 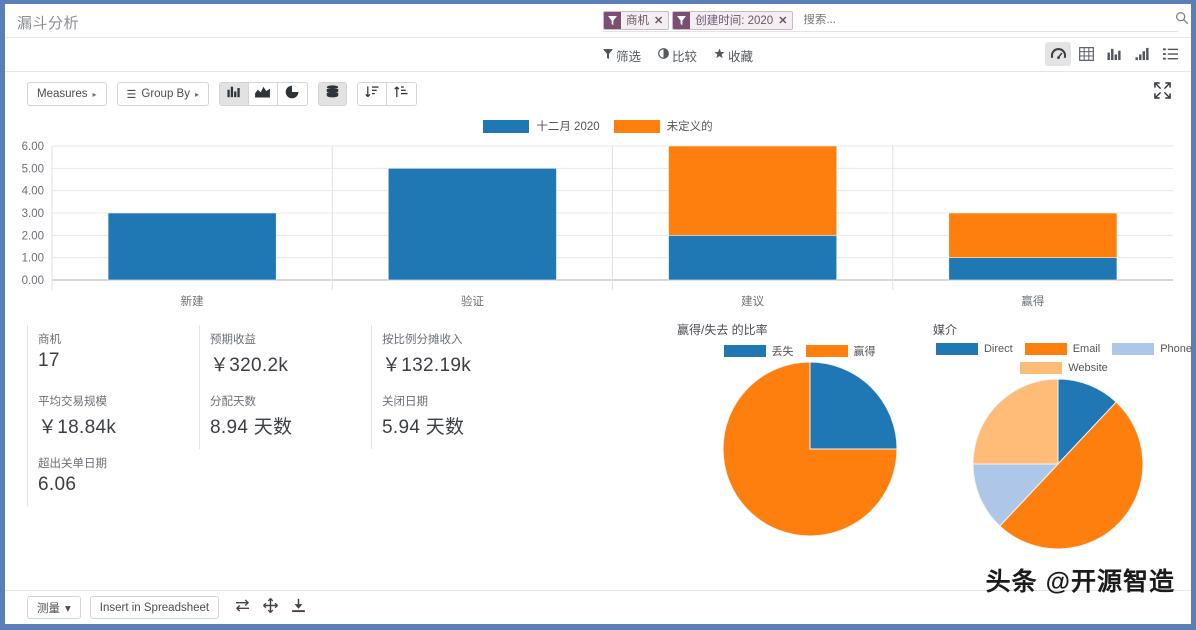 What do you see at coordinates (49, 340) in the screenshot?
I see `kpi-label: 商机` at bounding box center [49, 340].